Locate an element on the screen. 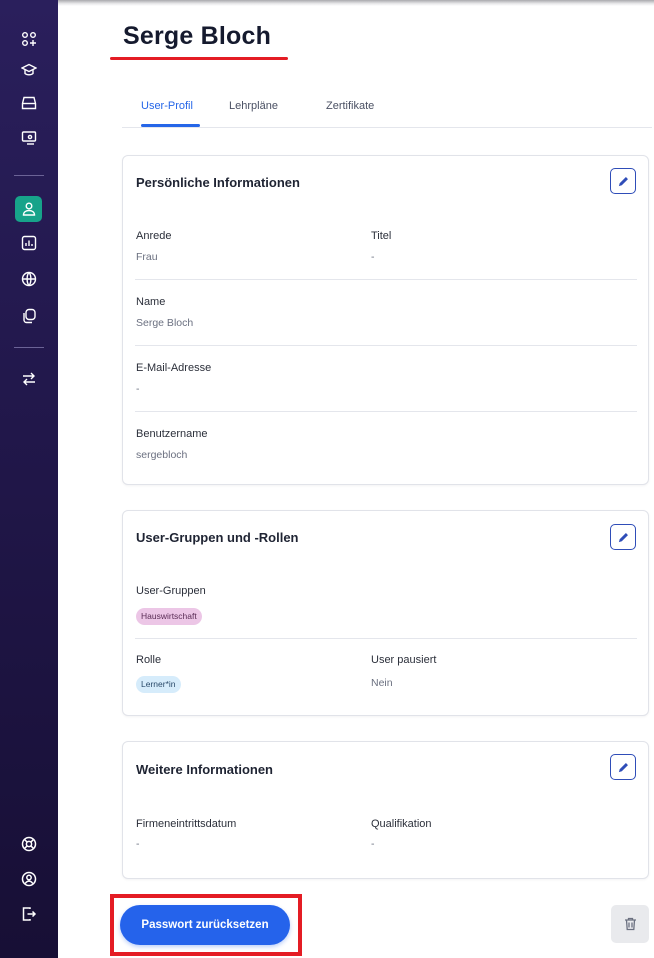 This screenshot has width=654, height=958. users-icon is located at coordinates (28, 209).